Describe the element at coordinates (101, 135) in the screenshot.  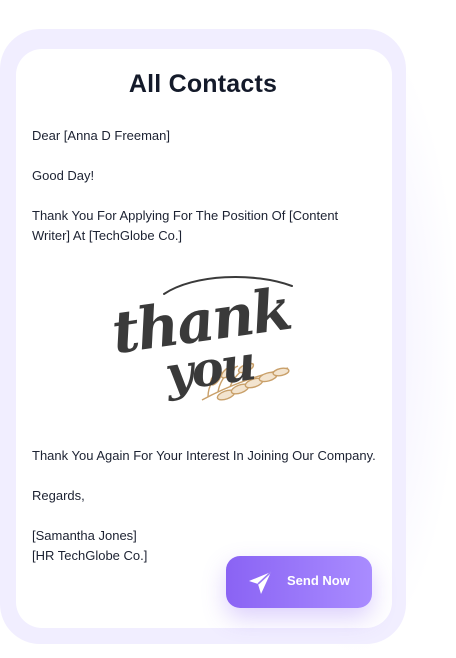
I see `letter-greeting: Dear [Anna D Freeman]` at that location.